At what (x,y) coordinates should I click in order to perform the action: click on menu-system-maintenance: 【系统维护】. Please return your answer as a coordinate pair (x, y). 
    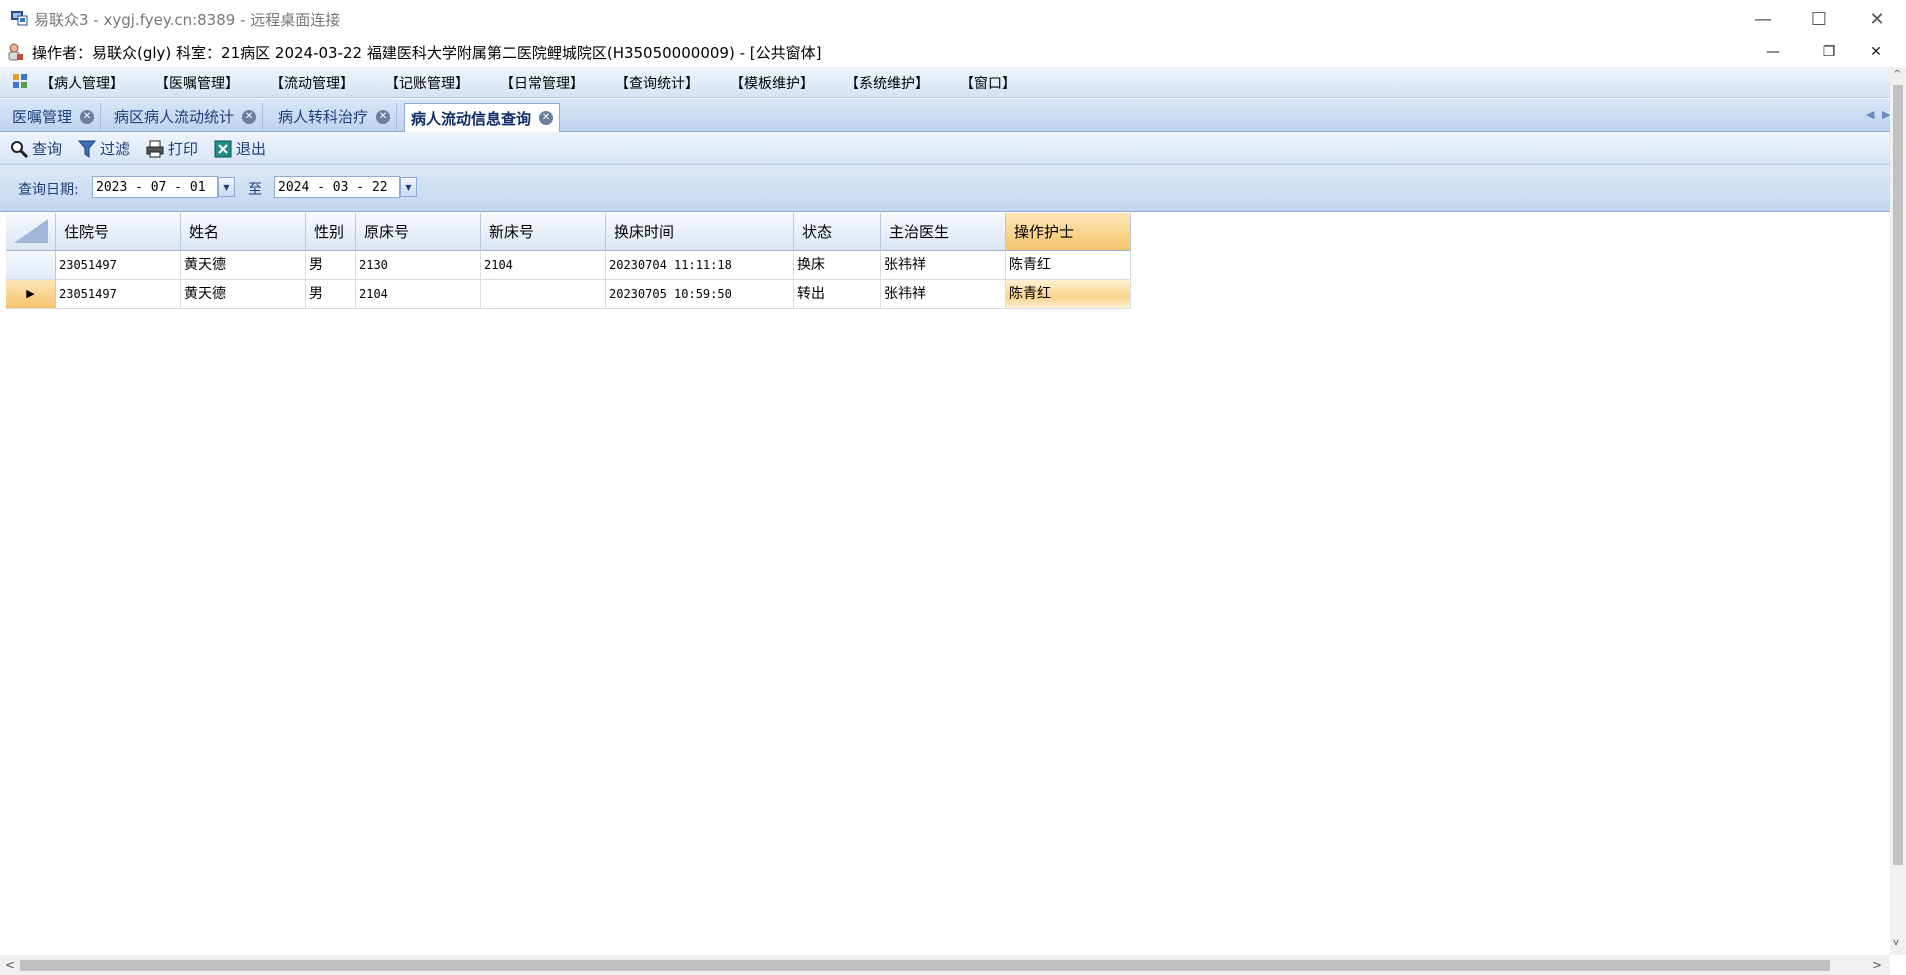
    Looking at the image, I should click on (887, 83).